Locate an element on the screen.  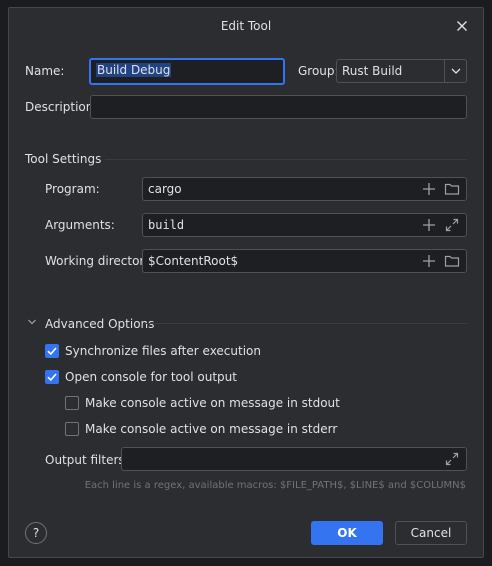
working-directory-label: Working directory: is located at coordinates (100, 261).